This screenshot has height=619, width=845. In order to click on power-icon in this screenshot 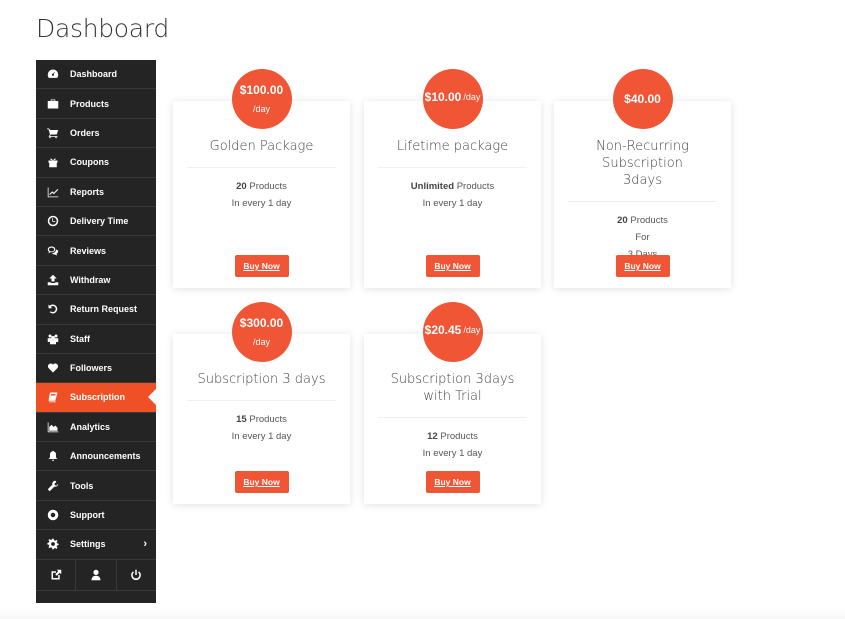, I will do `click(136, 574)`.